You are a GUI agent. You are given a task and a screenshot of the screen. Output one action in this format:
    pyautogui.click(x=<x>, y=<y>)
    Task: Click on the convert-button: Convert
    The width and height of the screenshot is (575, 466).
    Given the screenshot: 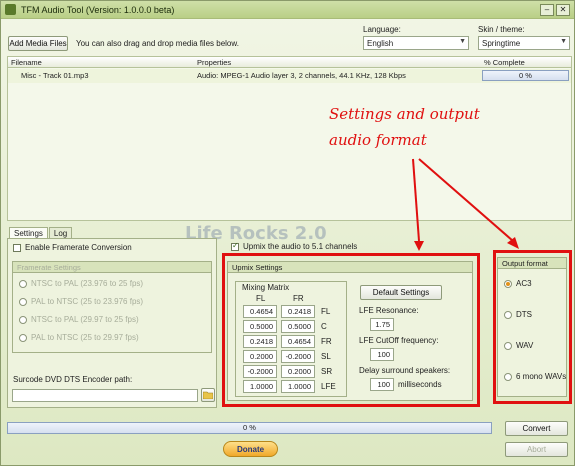 What is the action you would take?
    pyautogui.click(x=536, y=428)
    